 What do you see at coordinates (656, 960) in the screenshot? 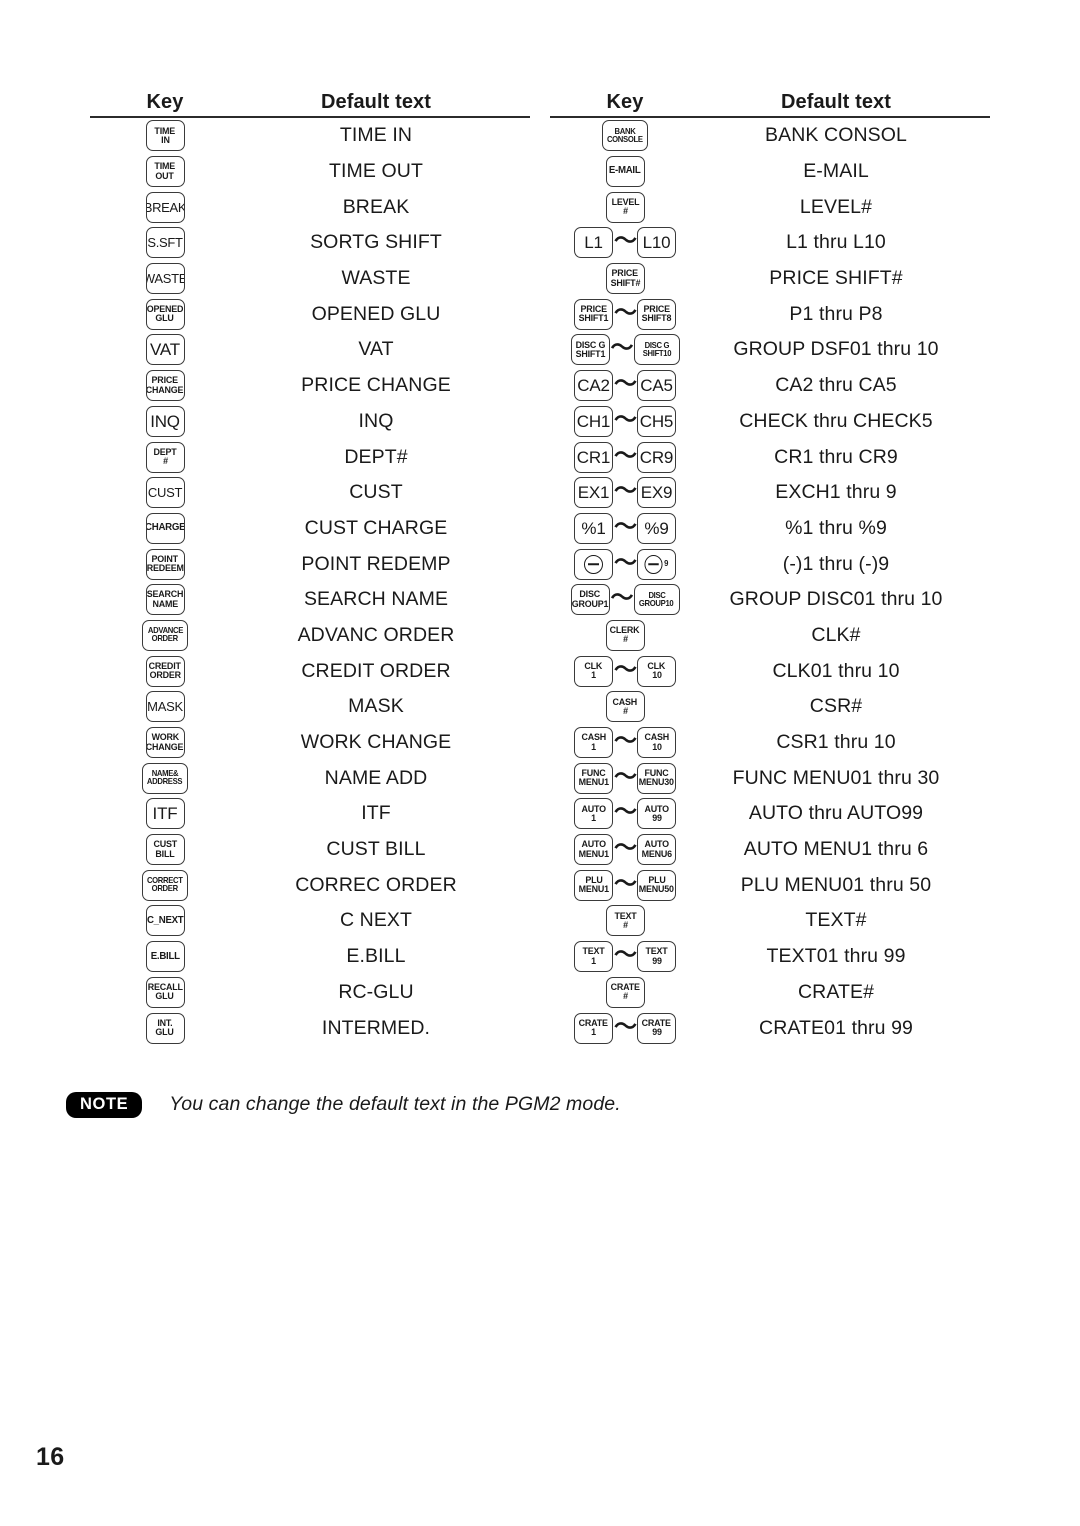
I see `key-glyph-line: 99` at bounding box center [656, 960].